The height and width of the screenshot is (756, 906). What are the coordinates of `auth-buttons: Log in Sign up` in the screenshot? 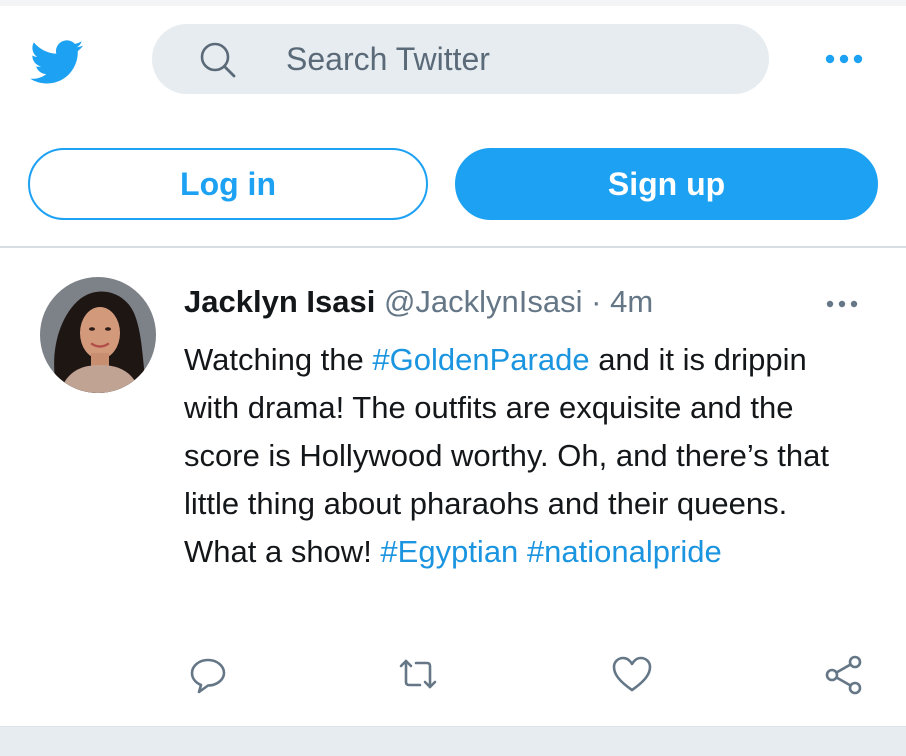 It's located at (453, 185).